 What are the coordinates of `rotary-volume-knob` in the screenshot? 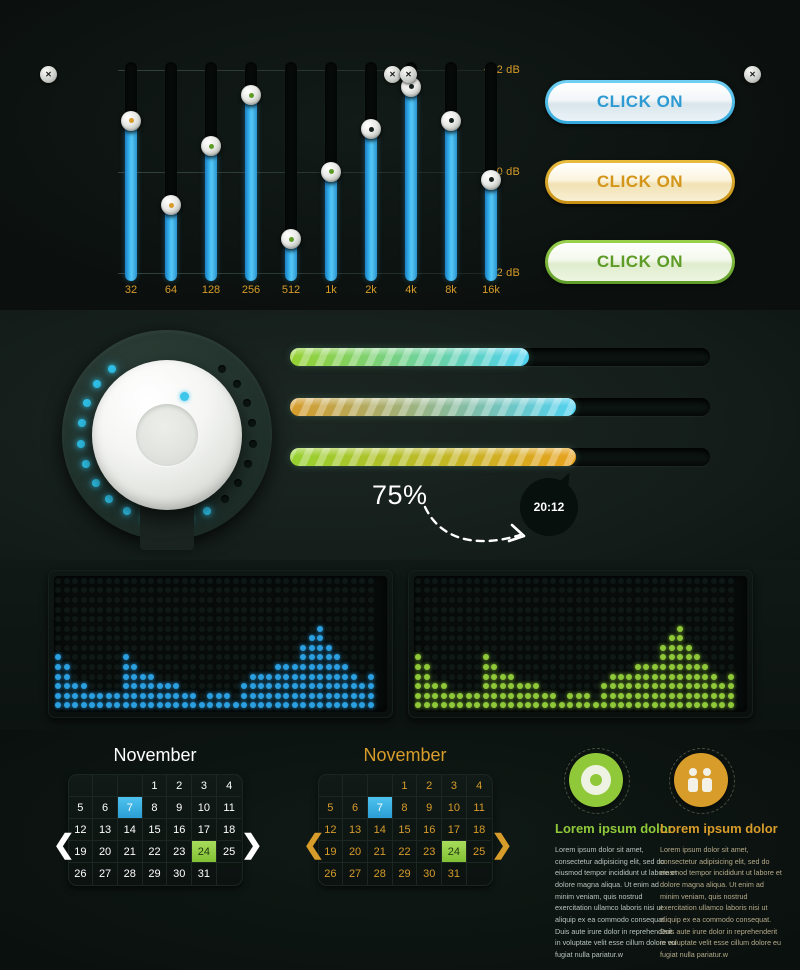 It's located at (167, 440).